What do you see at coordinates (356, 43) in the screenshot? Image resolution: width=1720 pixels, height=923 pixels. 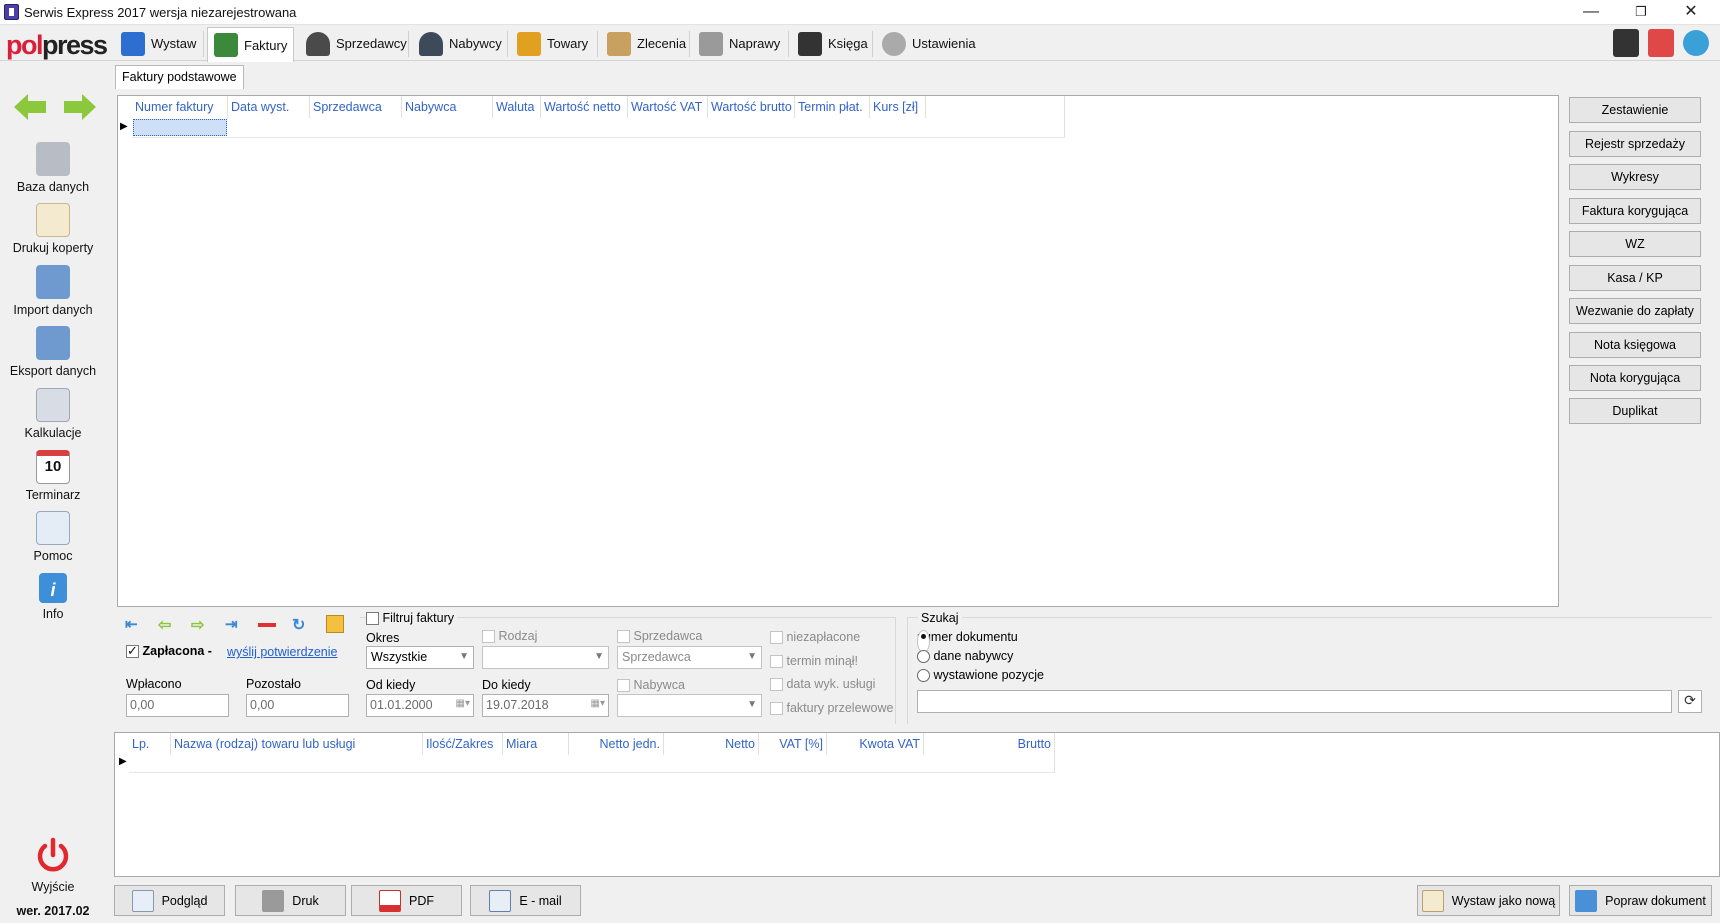 I see `tab-sprzedawcy: Sprzedawcy` at bounding box center [356, 43].